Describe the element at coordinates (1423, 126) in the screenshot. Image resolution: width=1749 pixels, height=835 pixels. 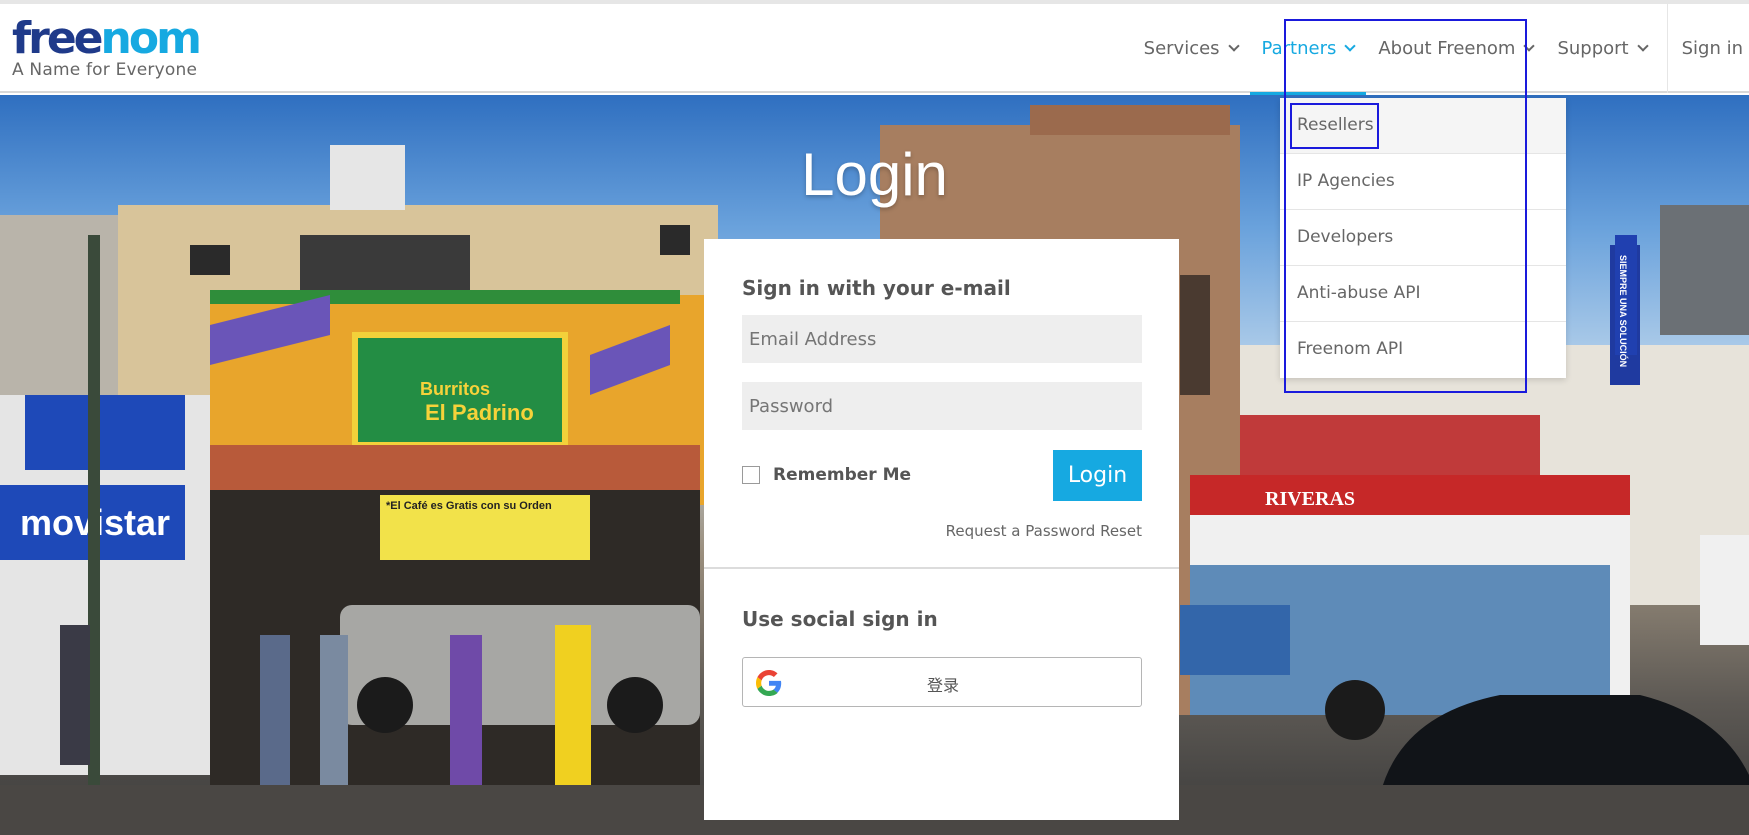
I see `menu-item-resellers: Resellers` at that location.